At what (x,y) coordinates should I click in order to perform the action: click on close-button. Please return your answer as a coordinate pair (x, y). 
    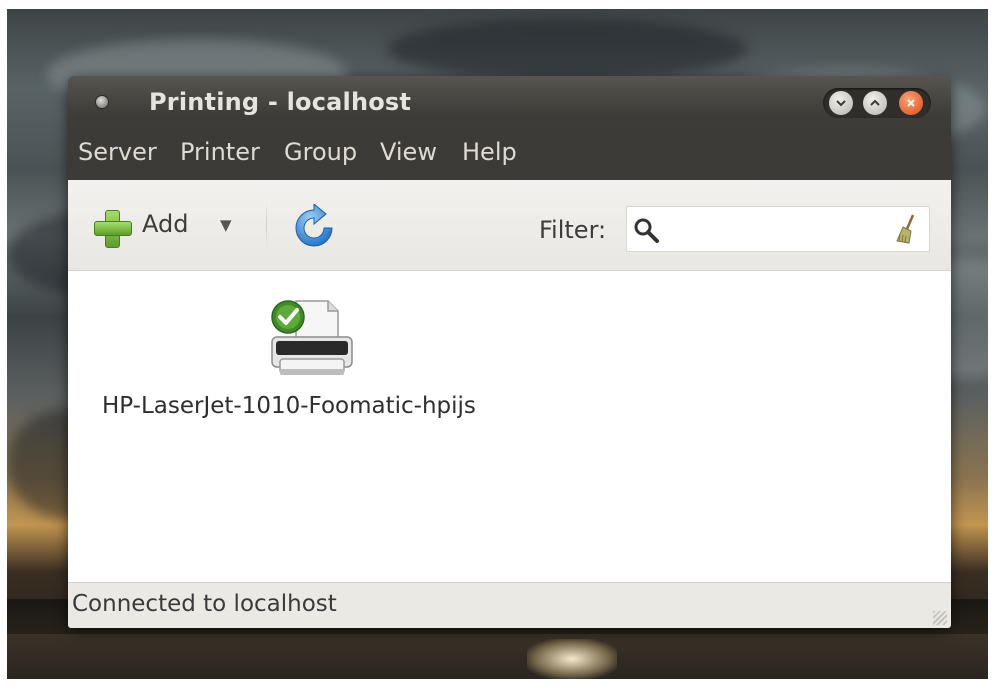
    Looking at the image, I should click on (911, 103).